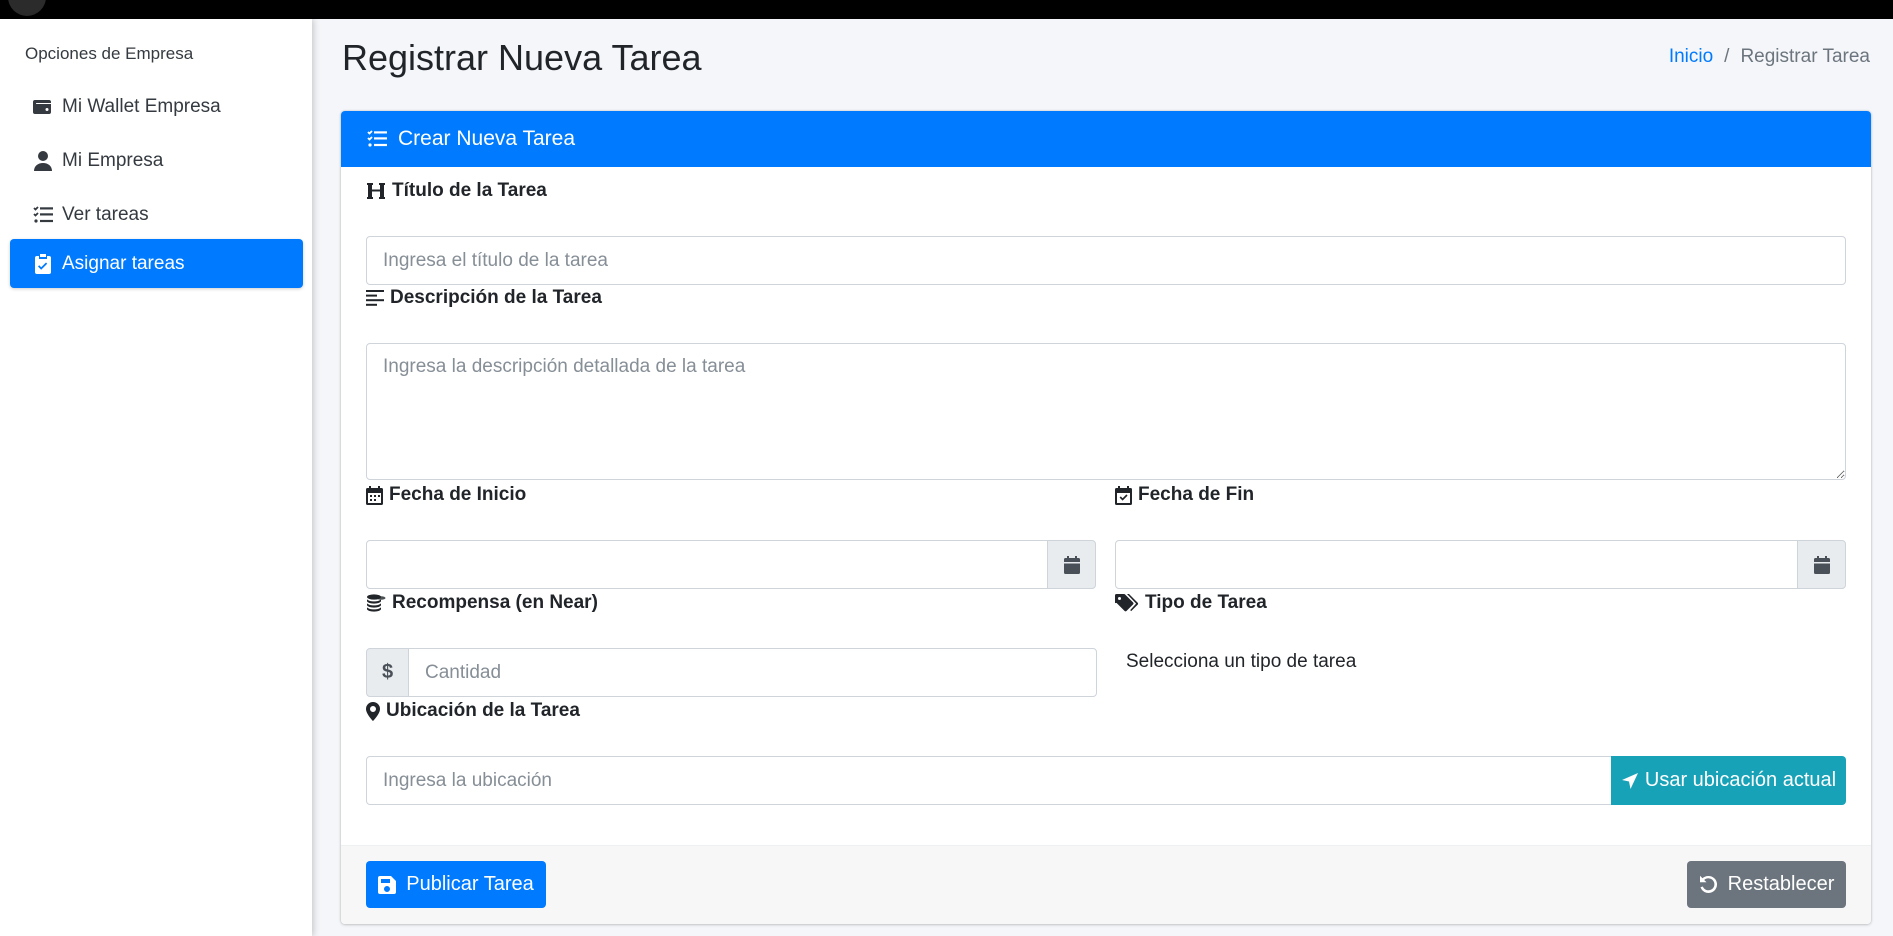 Image resolution: width=1893 pixels, height=936 pixels. Describe the element at coordinates (376, 191) in the screenshot. I see `heading-icon` at that location.